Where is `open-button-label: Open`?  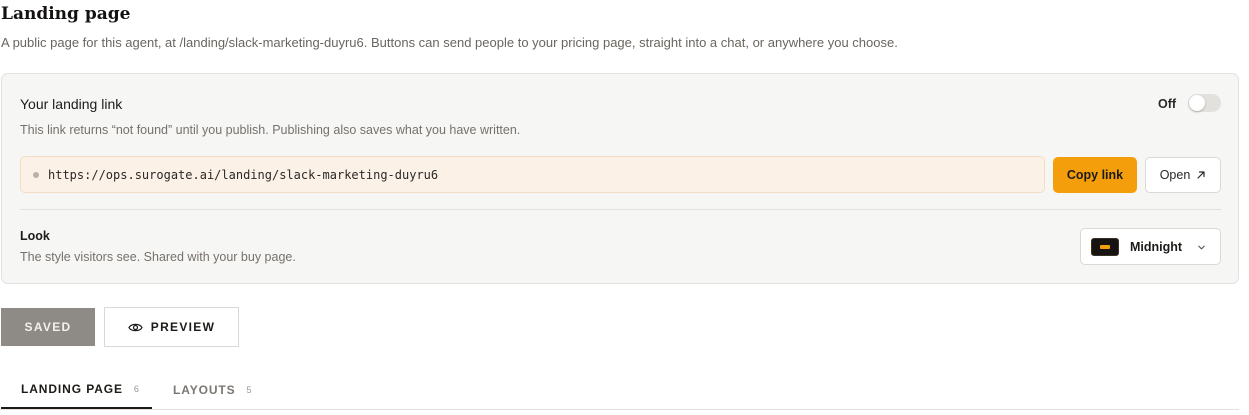
open-button-label: Open is located at coordinates (1175, 175).